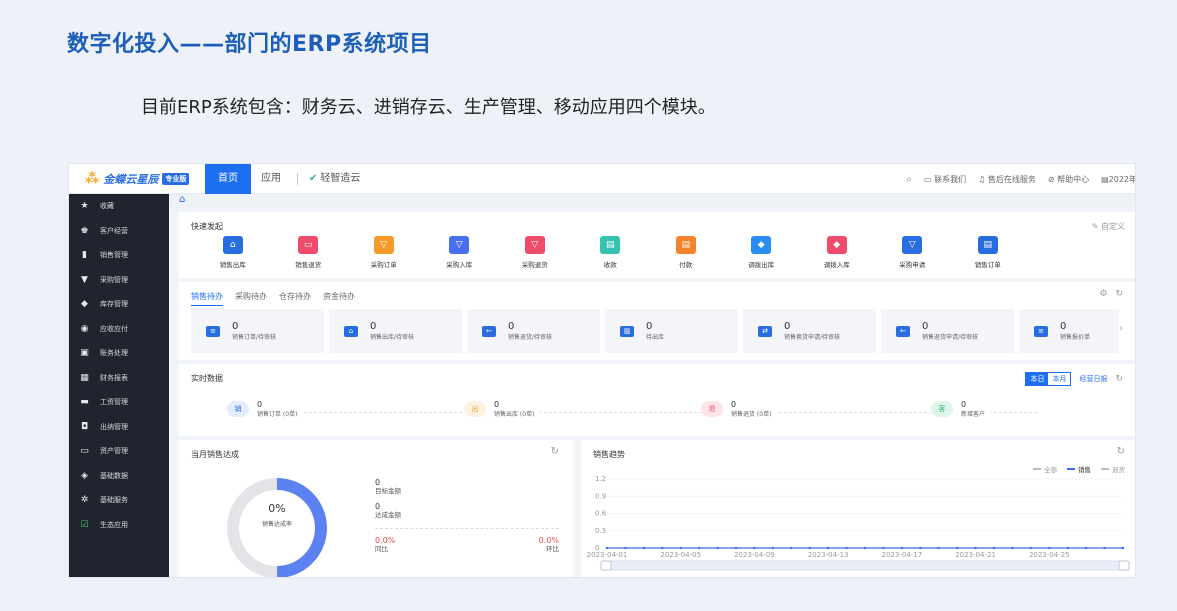 The height and width of the screenshot is (611, 1177). What do you see at coordinates (1093, 379) in the screenshot?
I see `daily-report-link: 经营日报` at bounding box center [1093, 379].